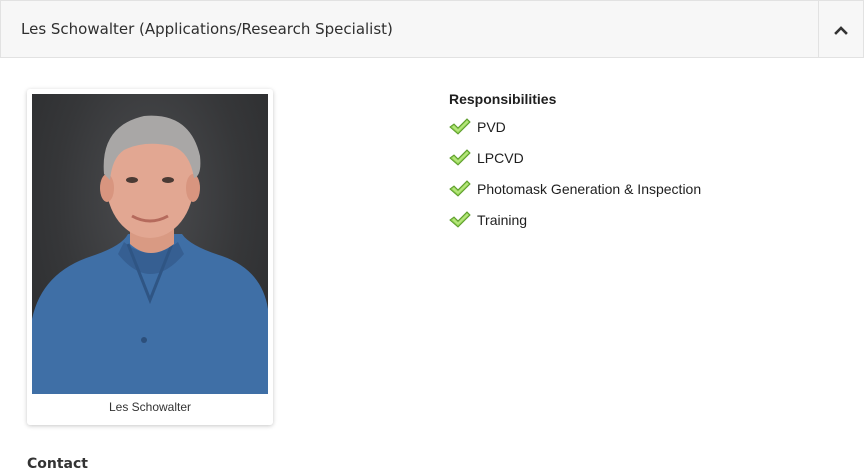 The height and width of the screenshot is (472, 865). I want to click on list-item: LPCVD, so click(575, 163).